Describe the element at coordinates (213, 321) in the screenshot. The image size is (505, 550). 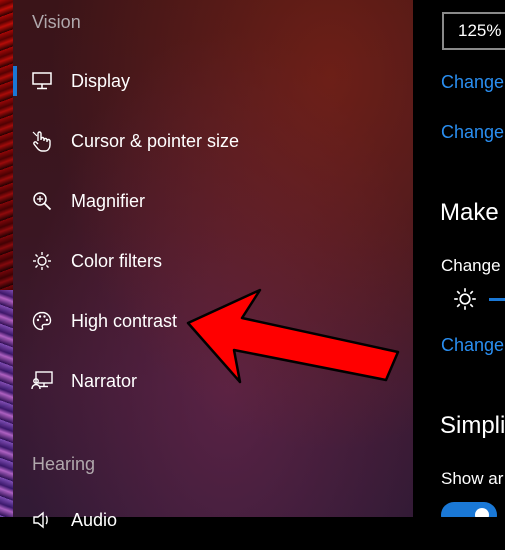
I see `sidebar-item-high-contrast: High contrast` at that location.